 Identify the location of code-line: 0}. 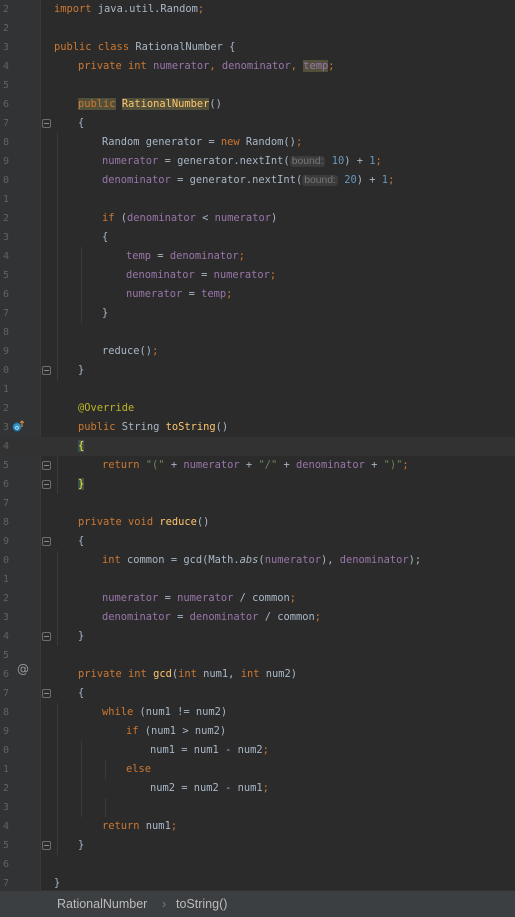
(257, 370).